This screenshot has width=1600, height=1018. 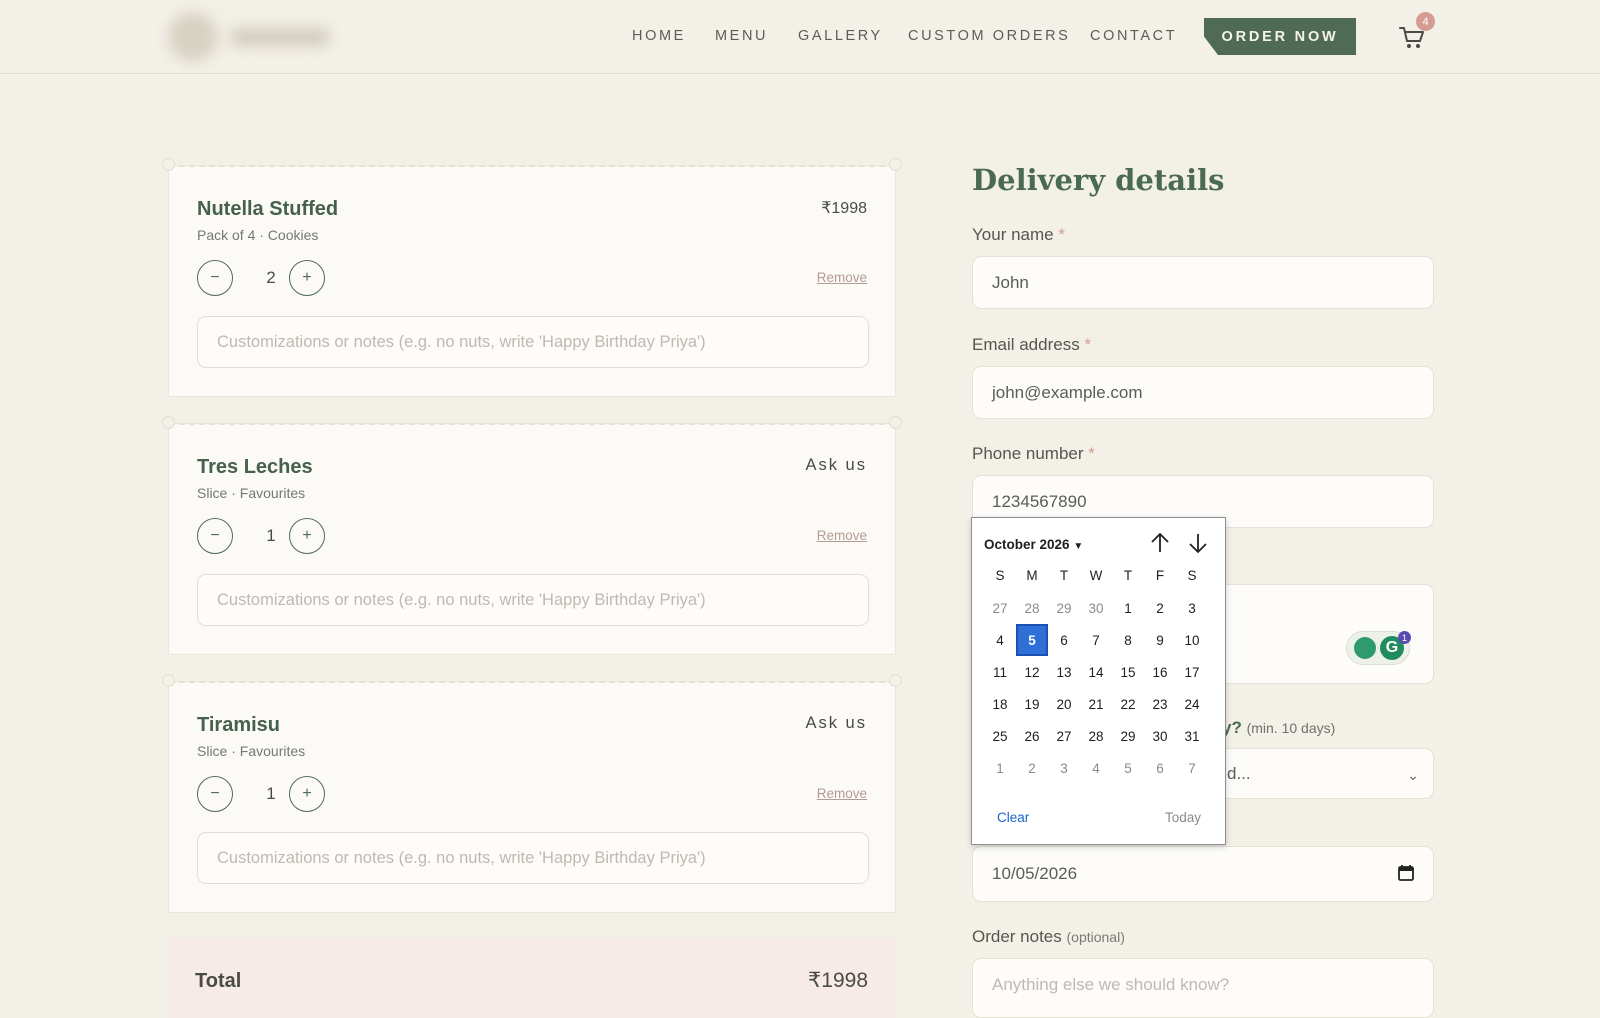 I want to click on calendar-day: 31, so click(x=1192, y=736).